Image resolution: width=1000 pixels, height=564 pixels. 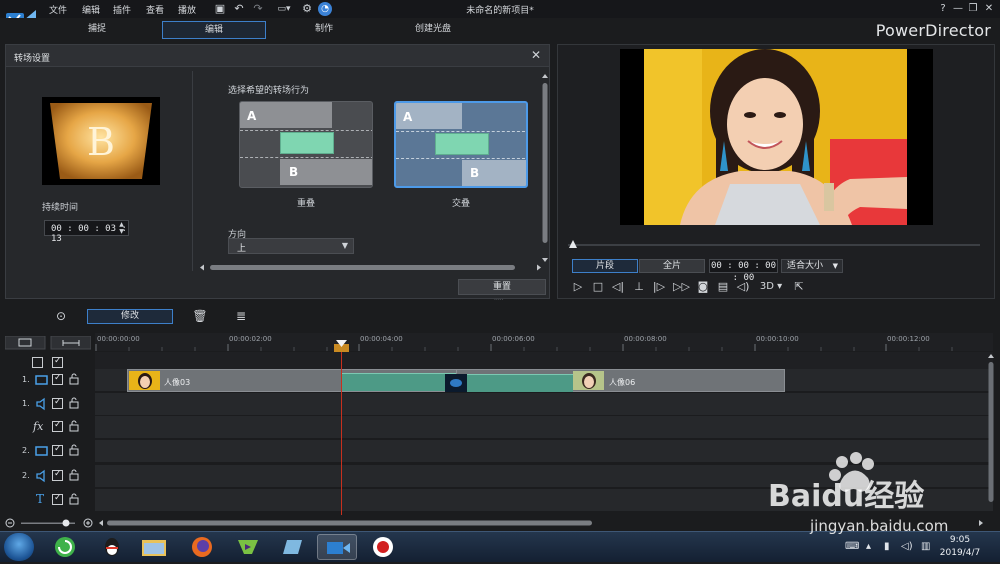 What do you see at coordinates (588, 380) in the screenshot?
I see `clip-thumbnail` at bounding box center [588, 380].